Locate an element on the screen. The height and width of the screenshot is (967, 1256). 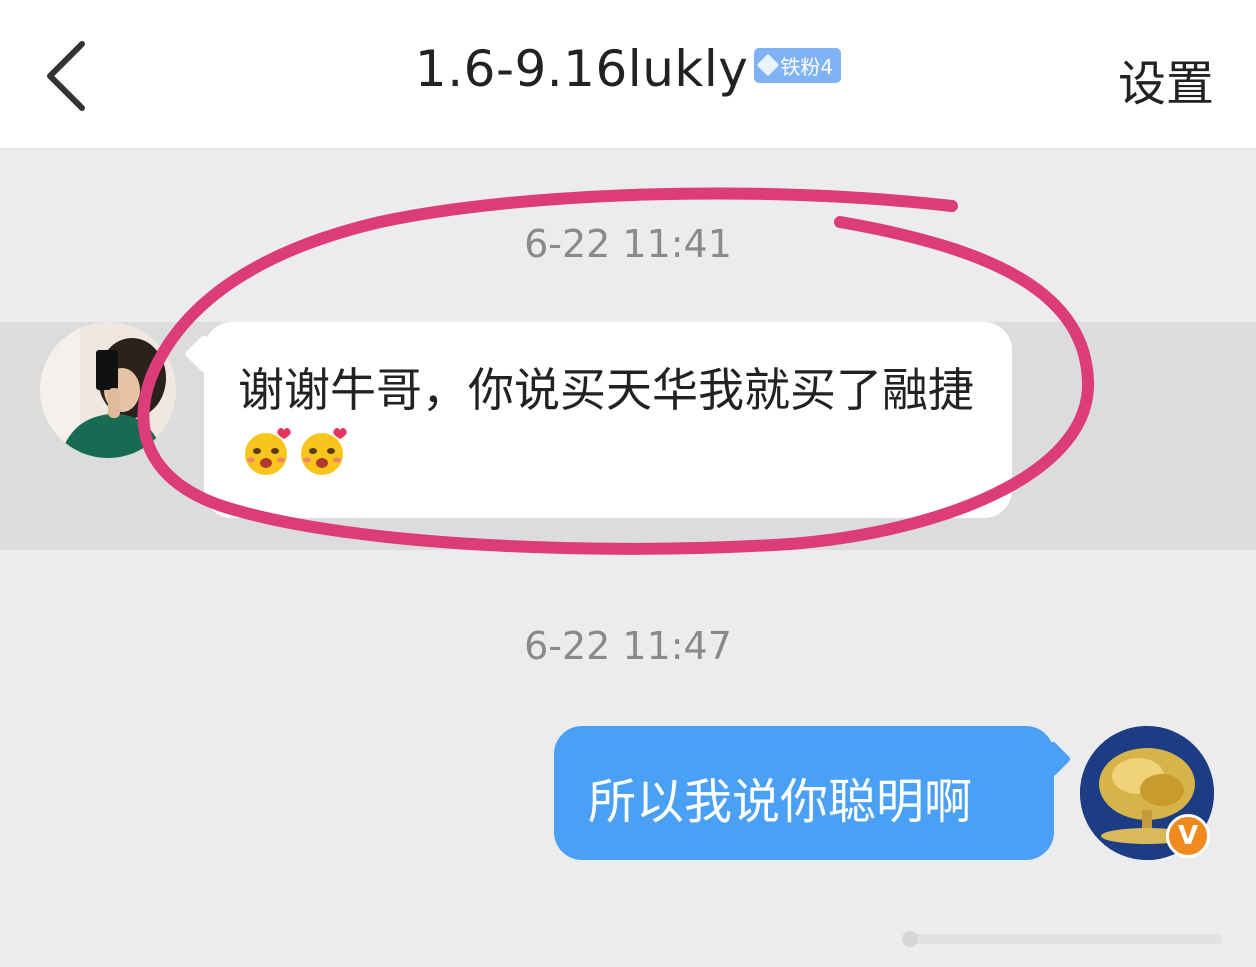
outgoing-message-bubble: 所以我说你聪明啊 is located at coordinates (804, 793).